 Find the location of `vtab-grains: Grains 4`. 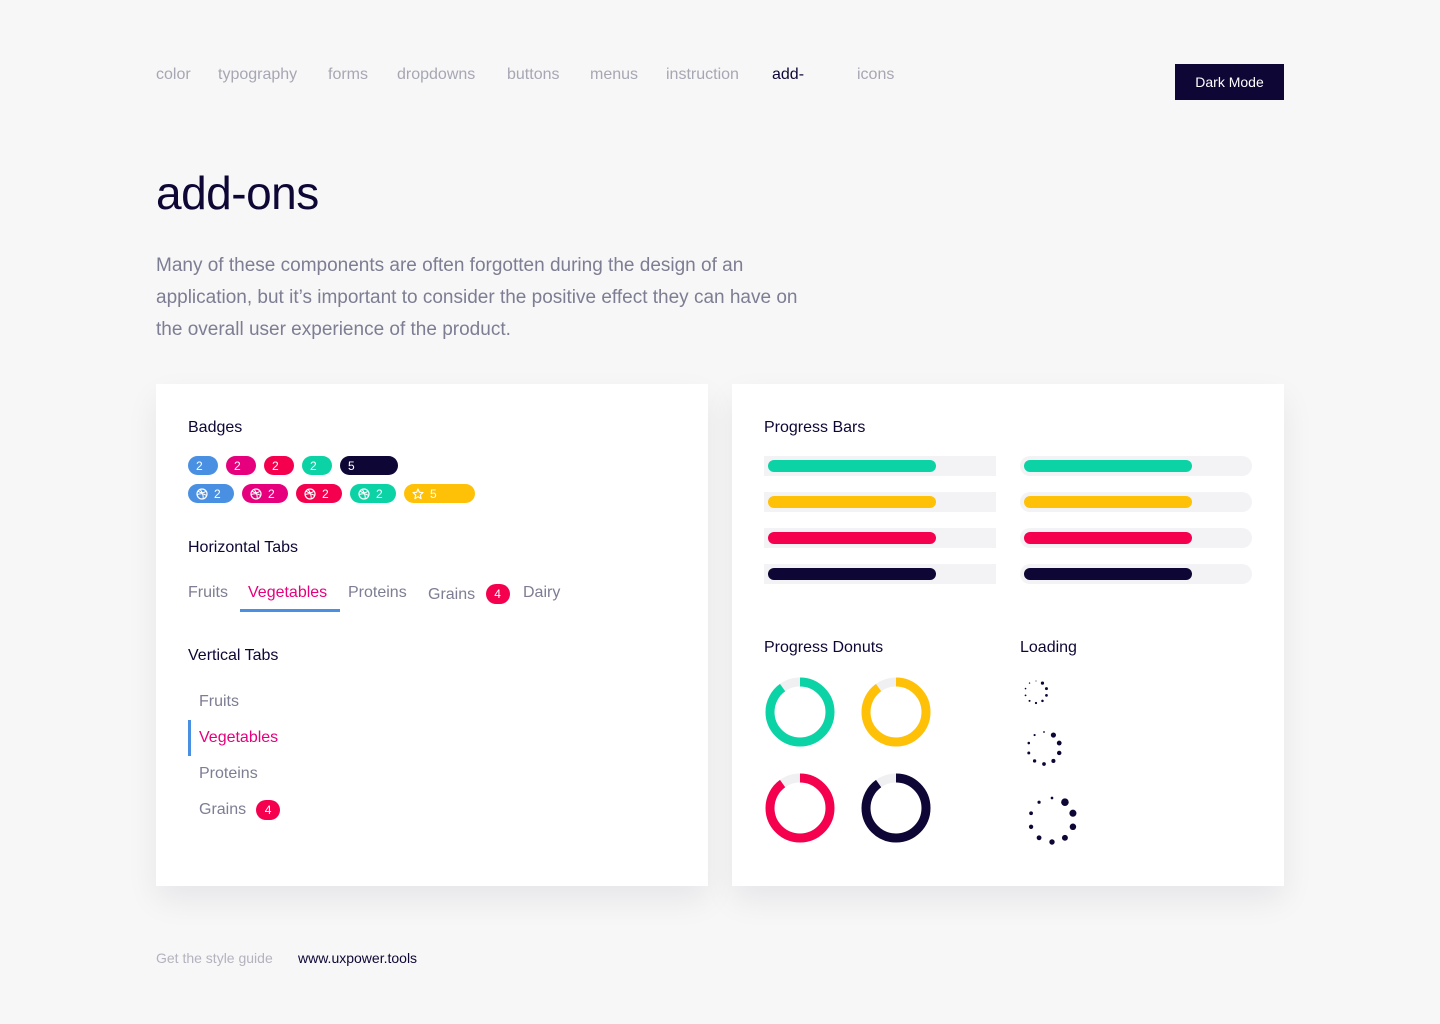

vtab-grains: Grains 4 is located at coordinates (288, 810).